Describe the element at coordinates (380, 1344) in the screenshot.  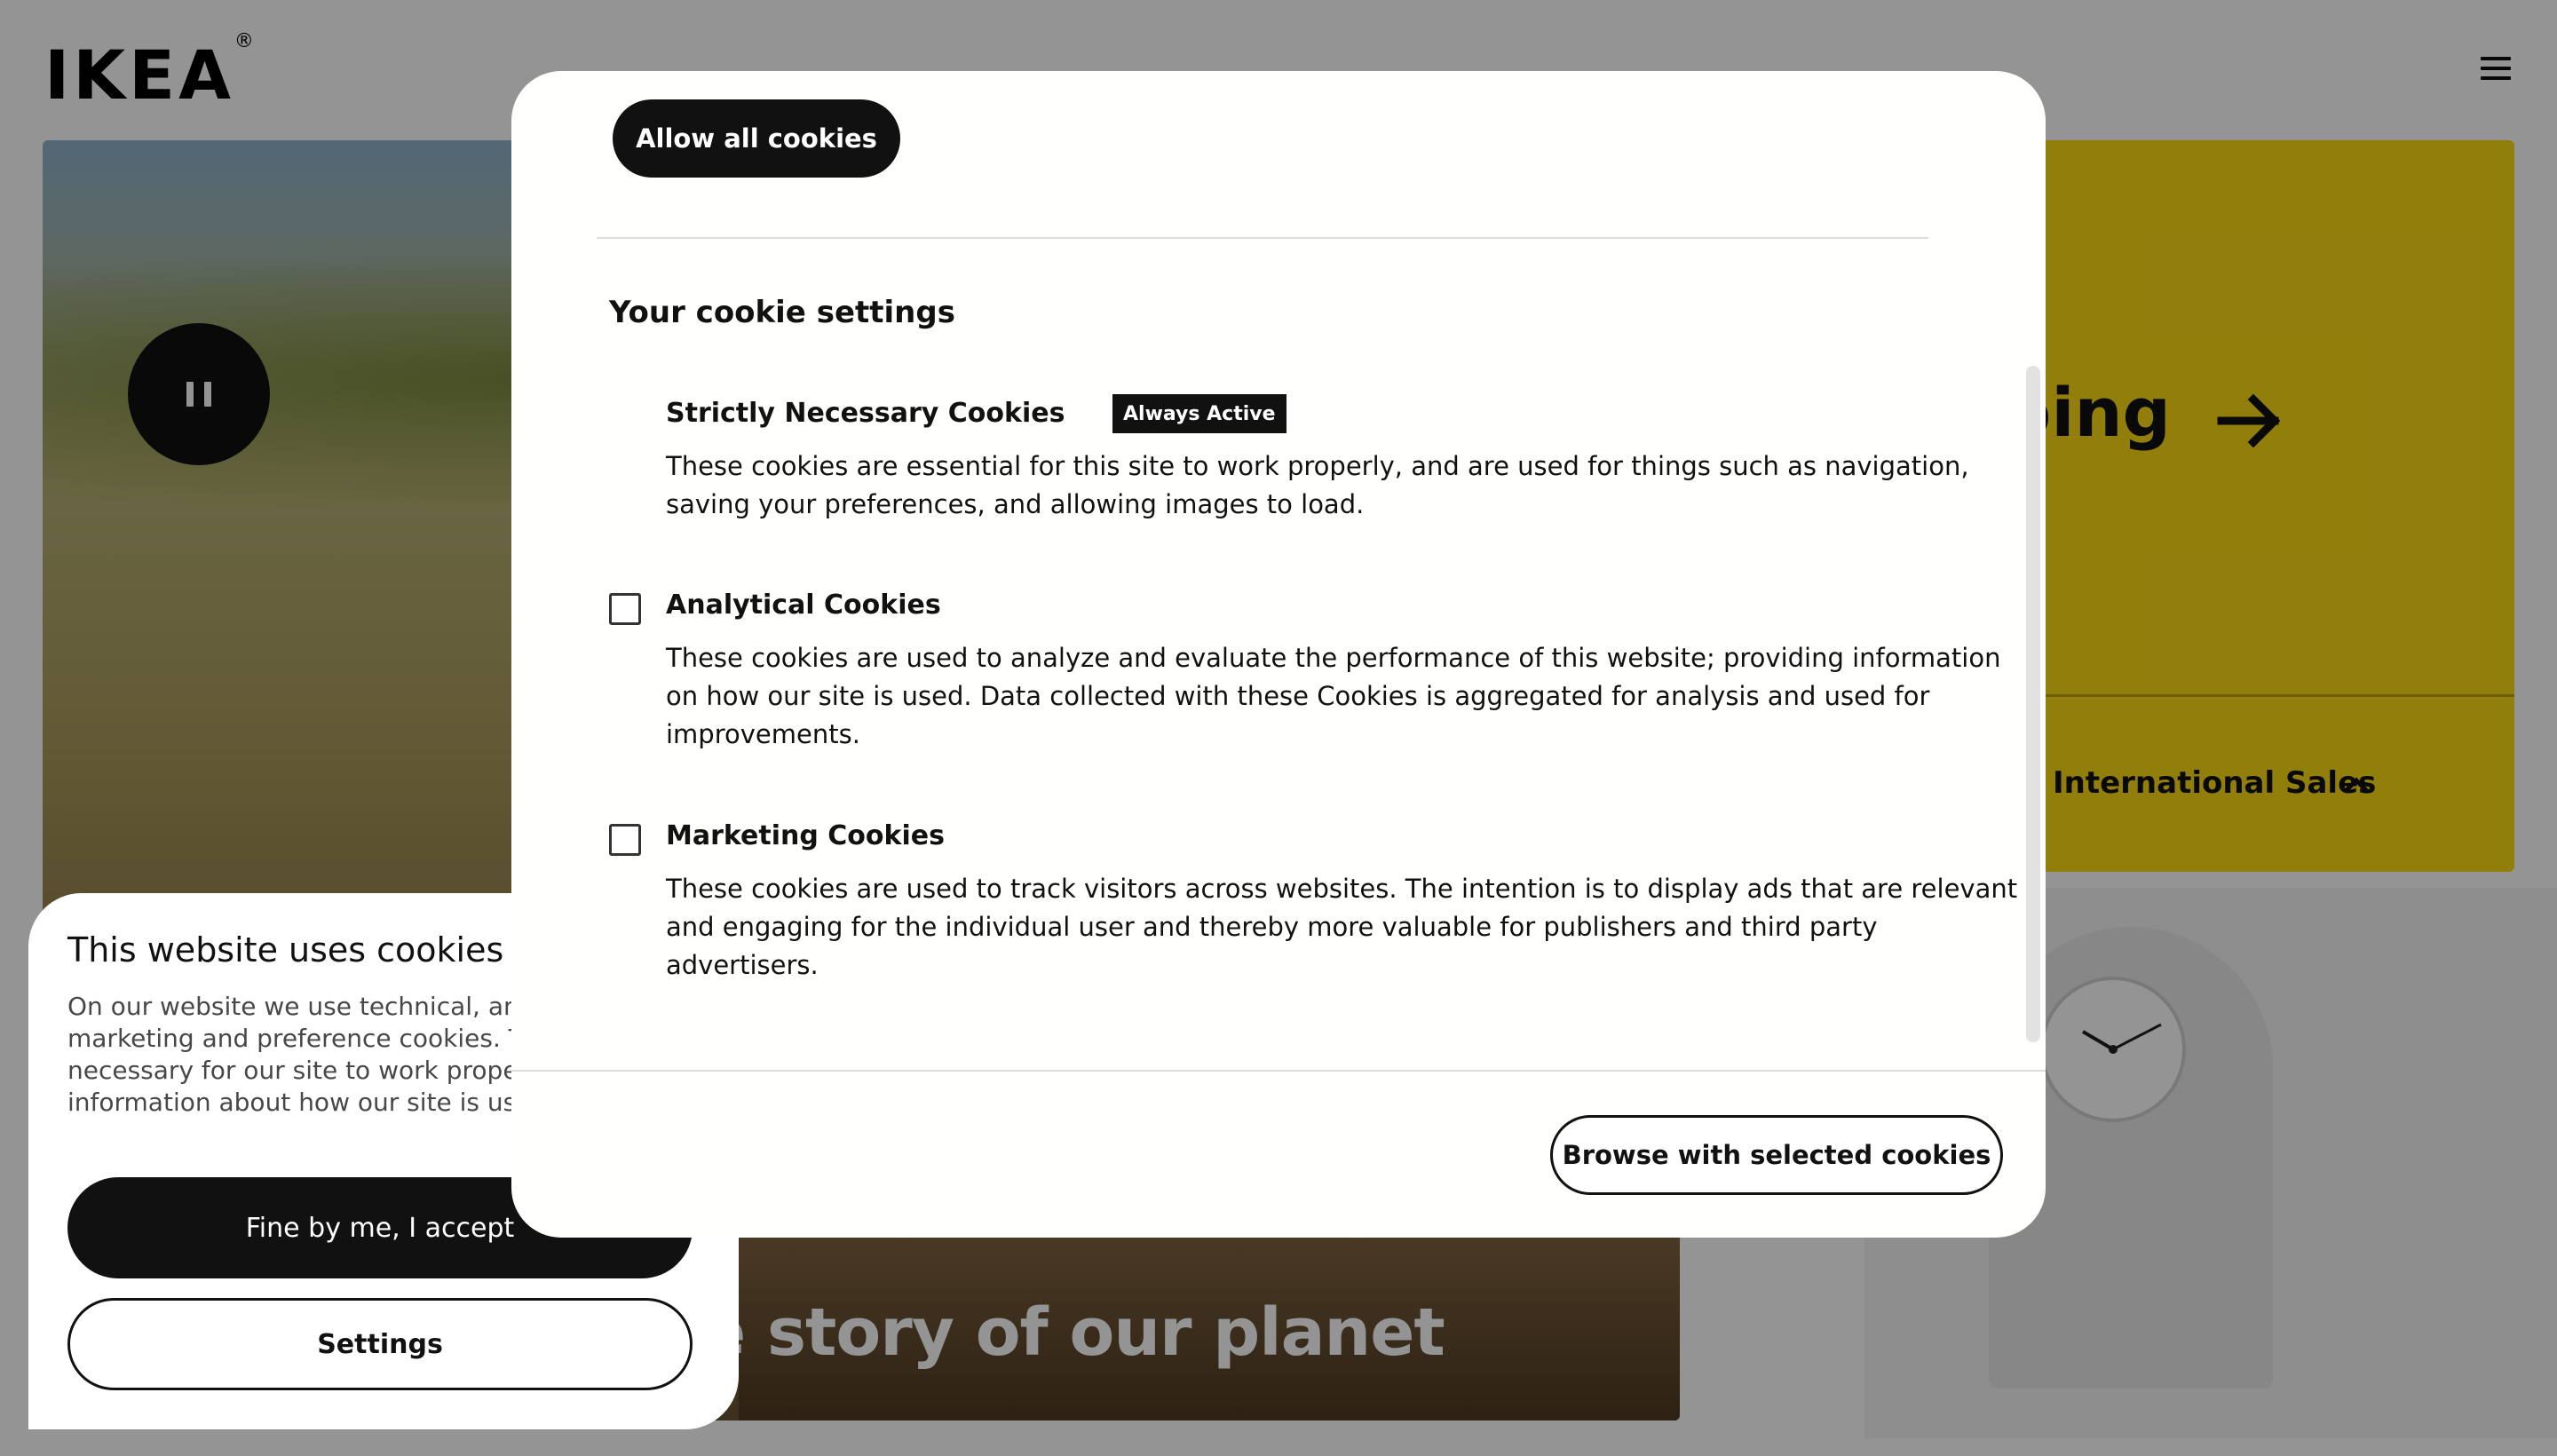
I see `cookie-settings-button: Settings` at that location.